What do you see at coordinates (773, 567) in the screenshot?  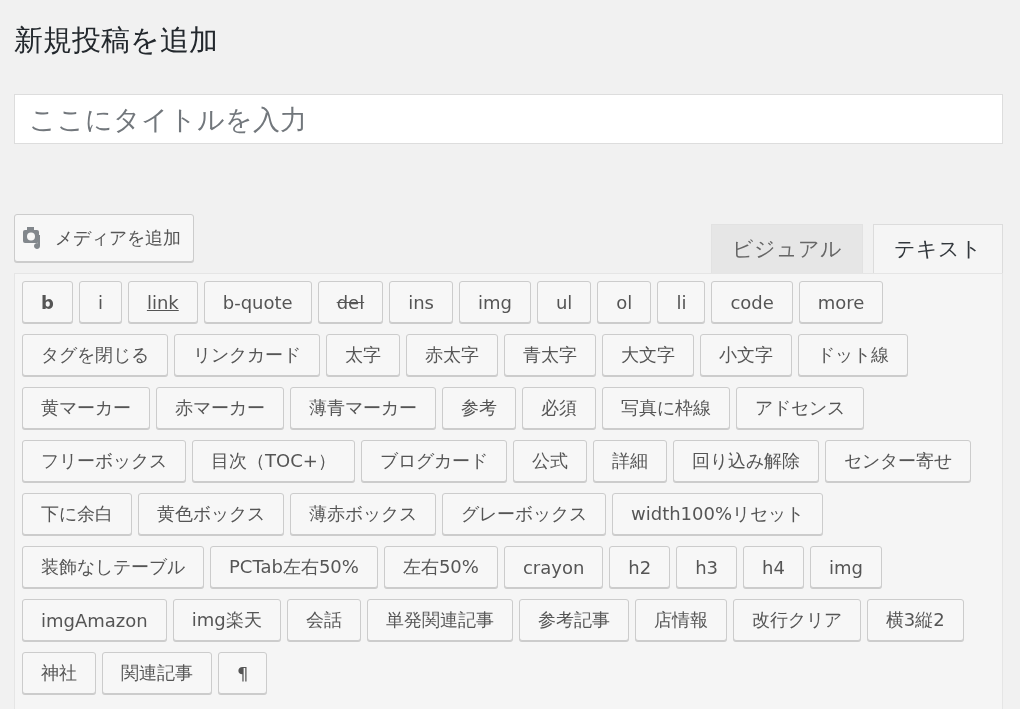 I see `quicktag-button: h4` at bounding box center [773, 567].